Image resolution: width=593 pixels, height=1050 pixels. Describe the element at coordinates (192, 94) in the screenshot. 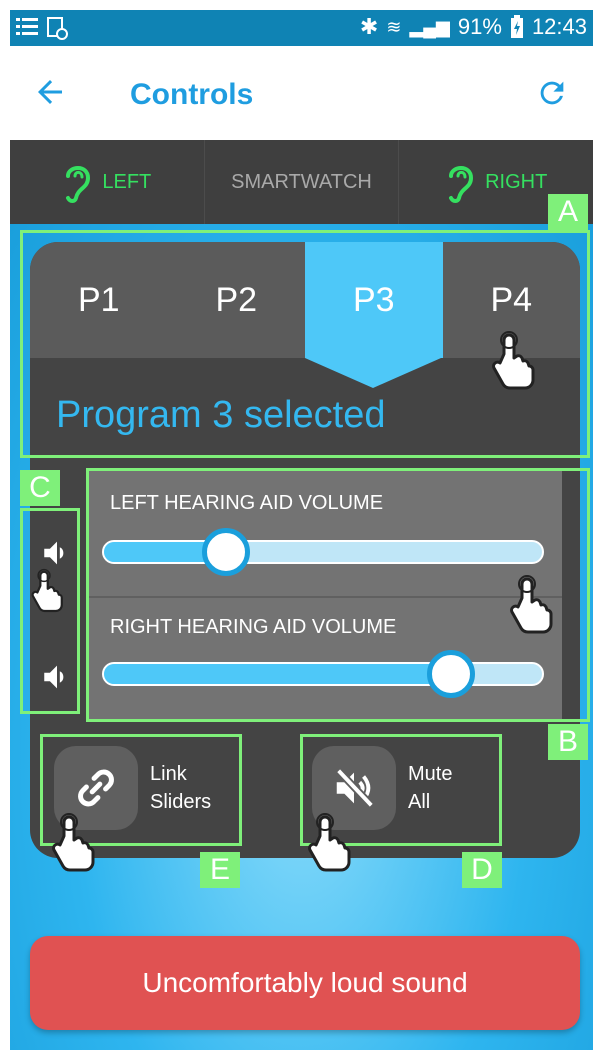

I see `page-title: Controls` at that location.